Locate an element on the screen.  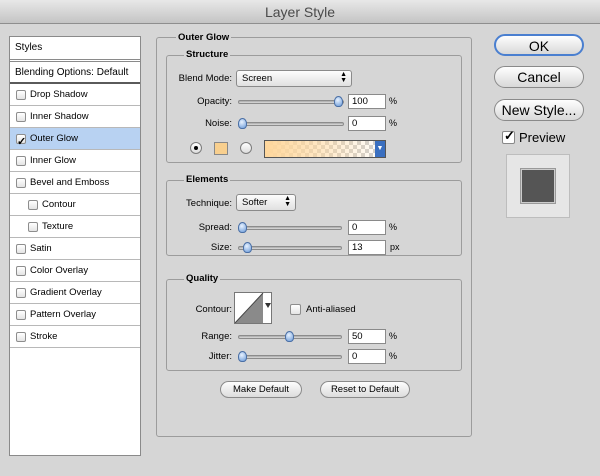
range-slider is located at coordinates (290, 336).